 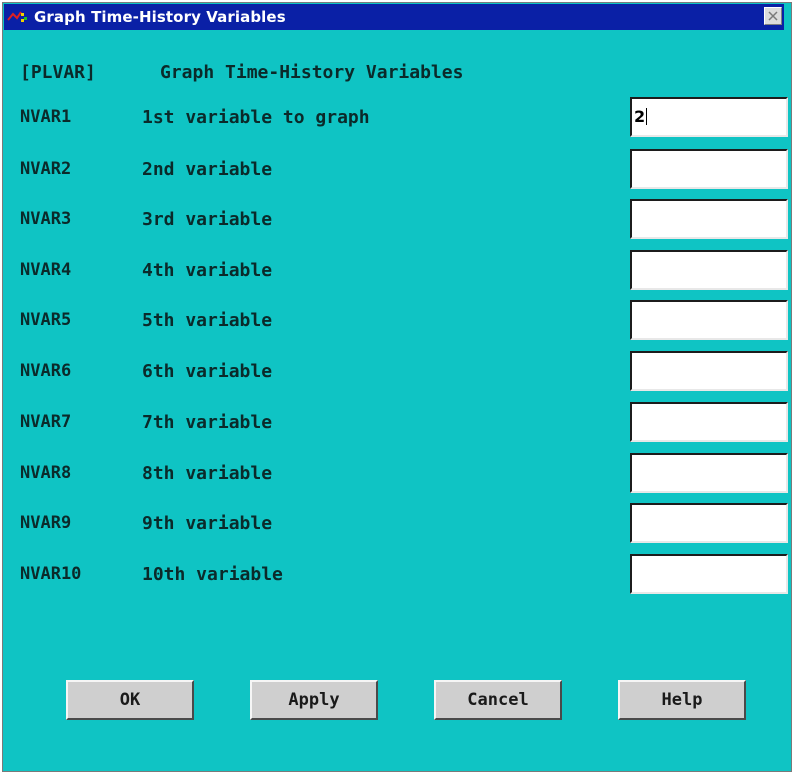 What do you see at coordinates (405, 473) in the screenshot?
I see `field-row-nvar8: NVAR8 8th variable` at bounding box center [405, 473].